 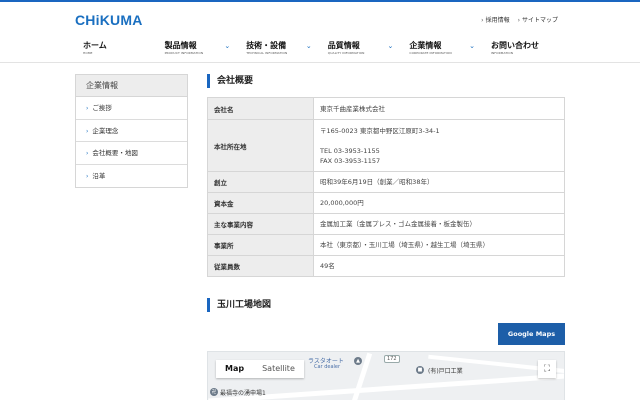 I want to click on nav-home: ホーム HOME, so click(x=116, y=51).